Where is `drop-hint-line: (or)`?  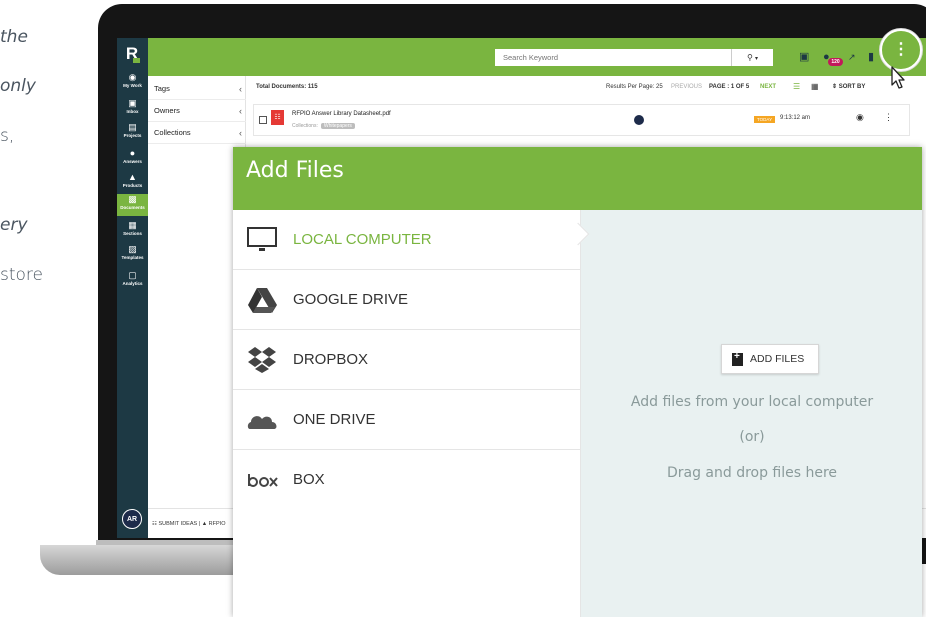
drop-hint-line: (or) is located at coordinates (752, 437).